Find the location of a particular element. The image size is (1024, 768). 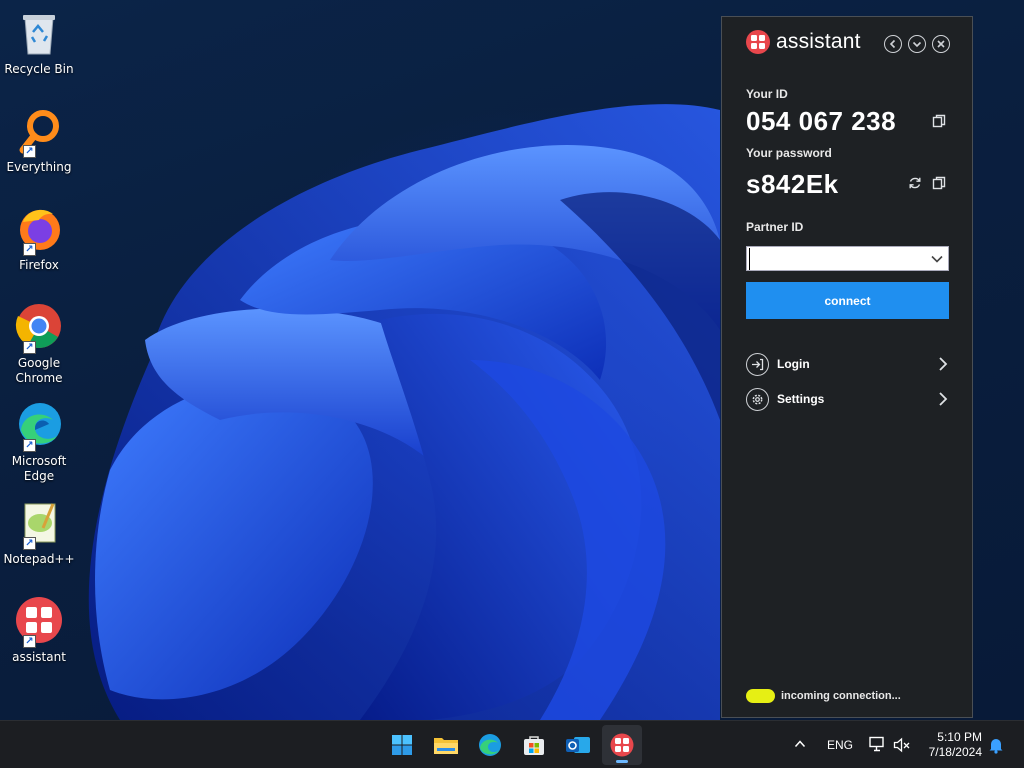

desktop-icon-everything: ↗ Everything is located at coordinates (39, 140).